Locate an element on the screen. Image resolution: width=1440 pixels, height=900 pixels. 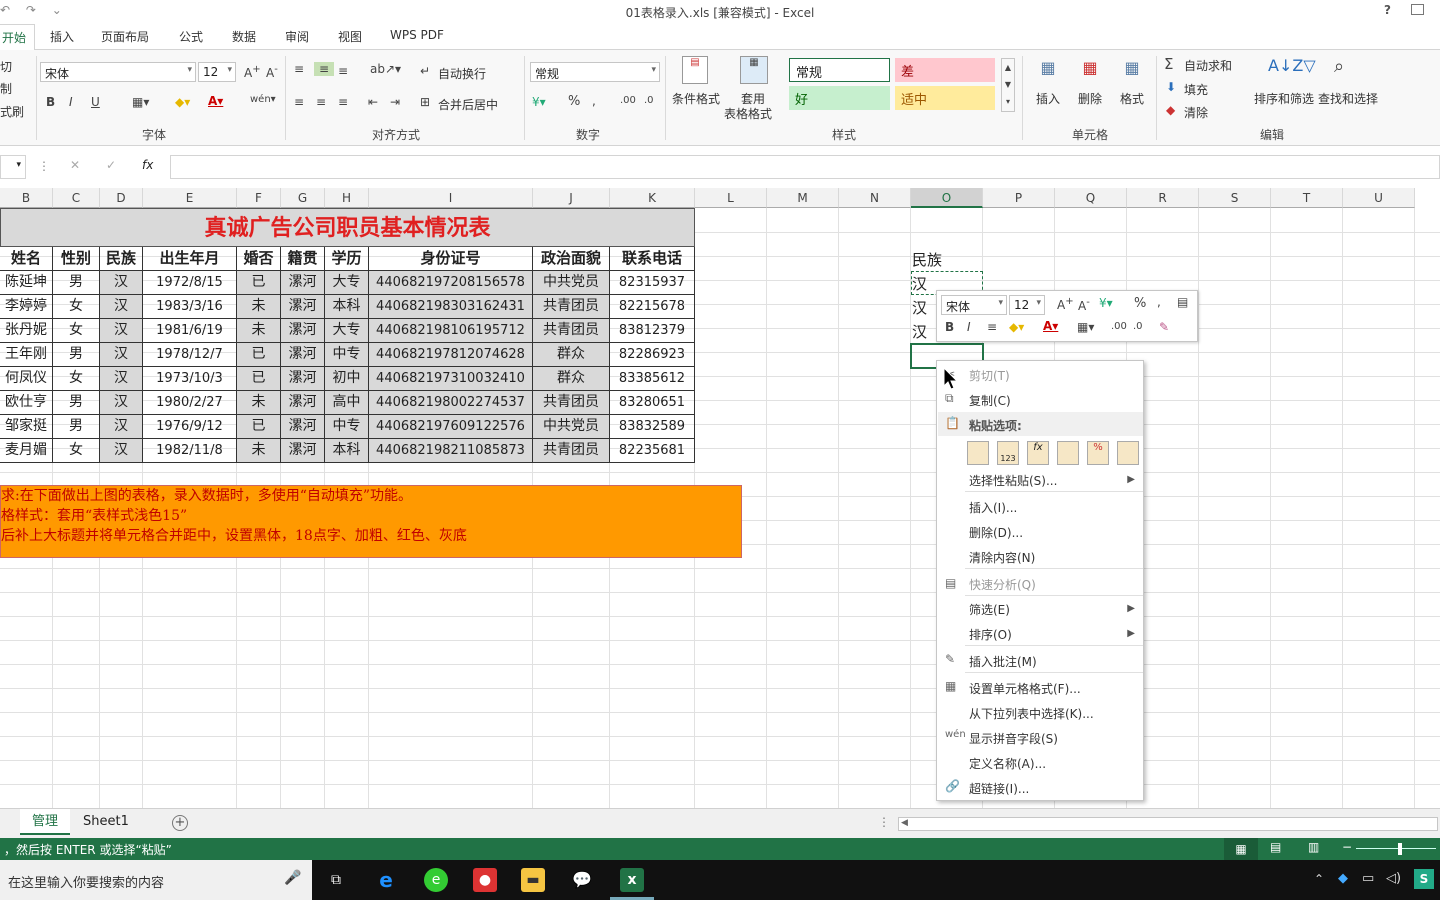
table-cell: 440682198211085873 is located at coordinates (451, 451).